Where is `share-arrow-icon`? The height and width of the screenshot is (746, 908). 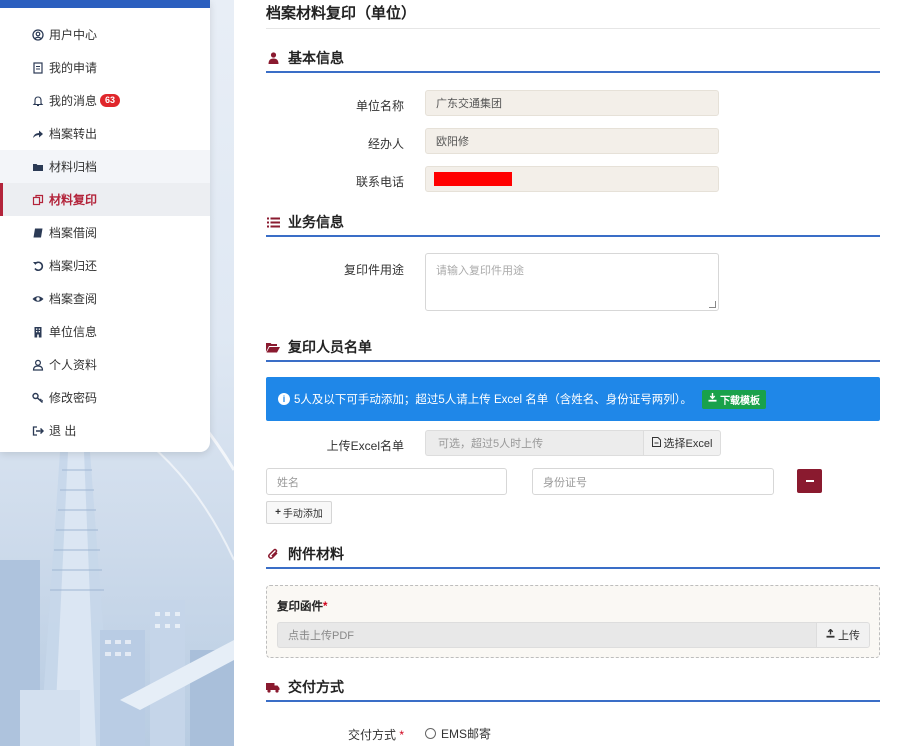
share-arrow-icon is located at coordinates (38, 134).